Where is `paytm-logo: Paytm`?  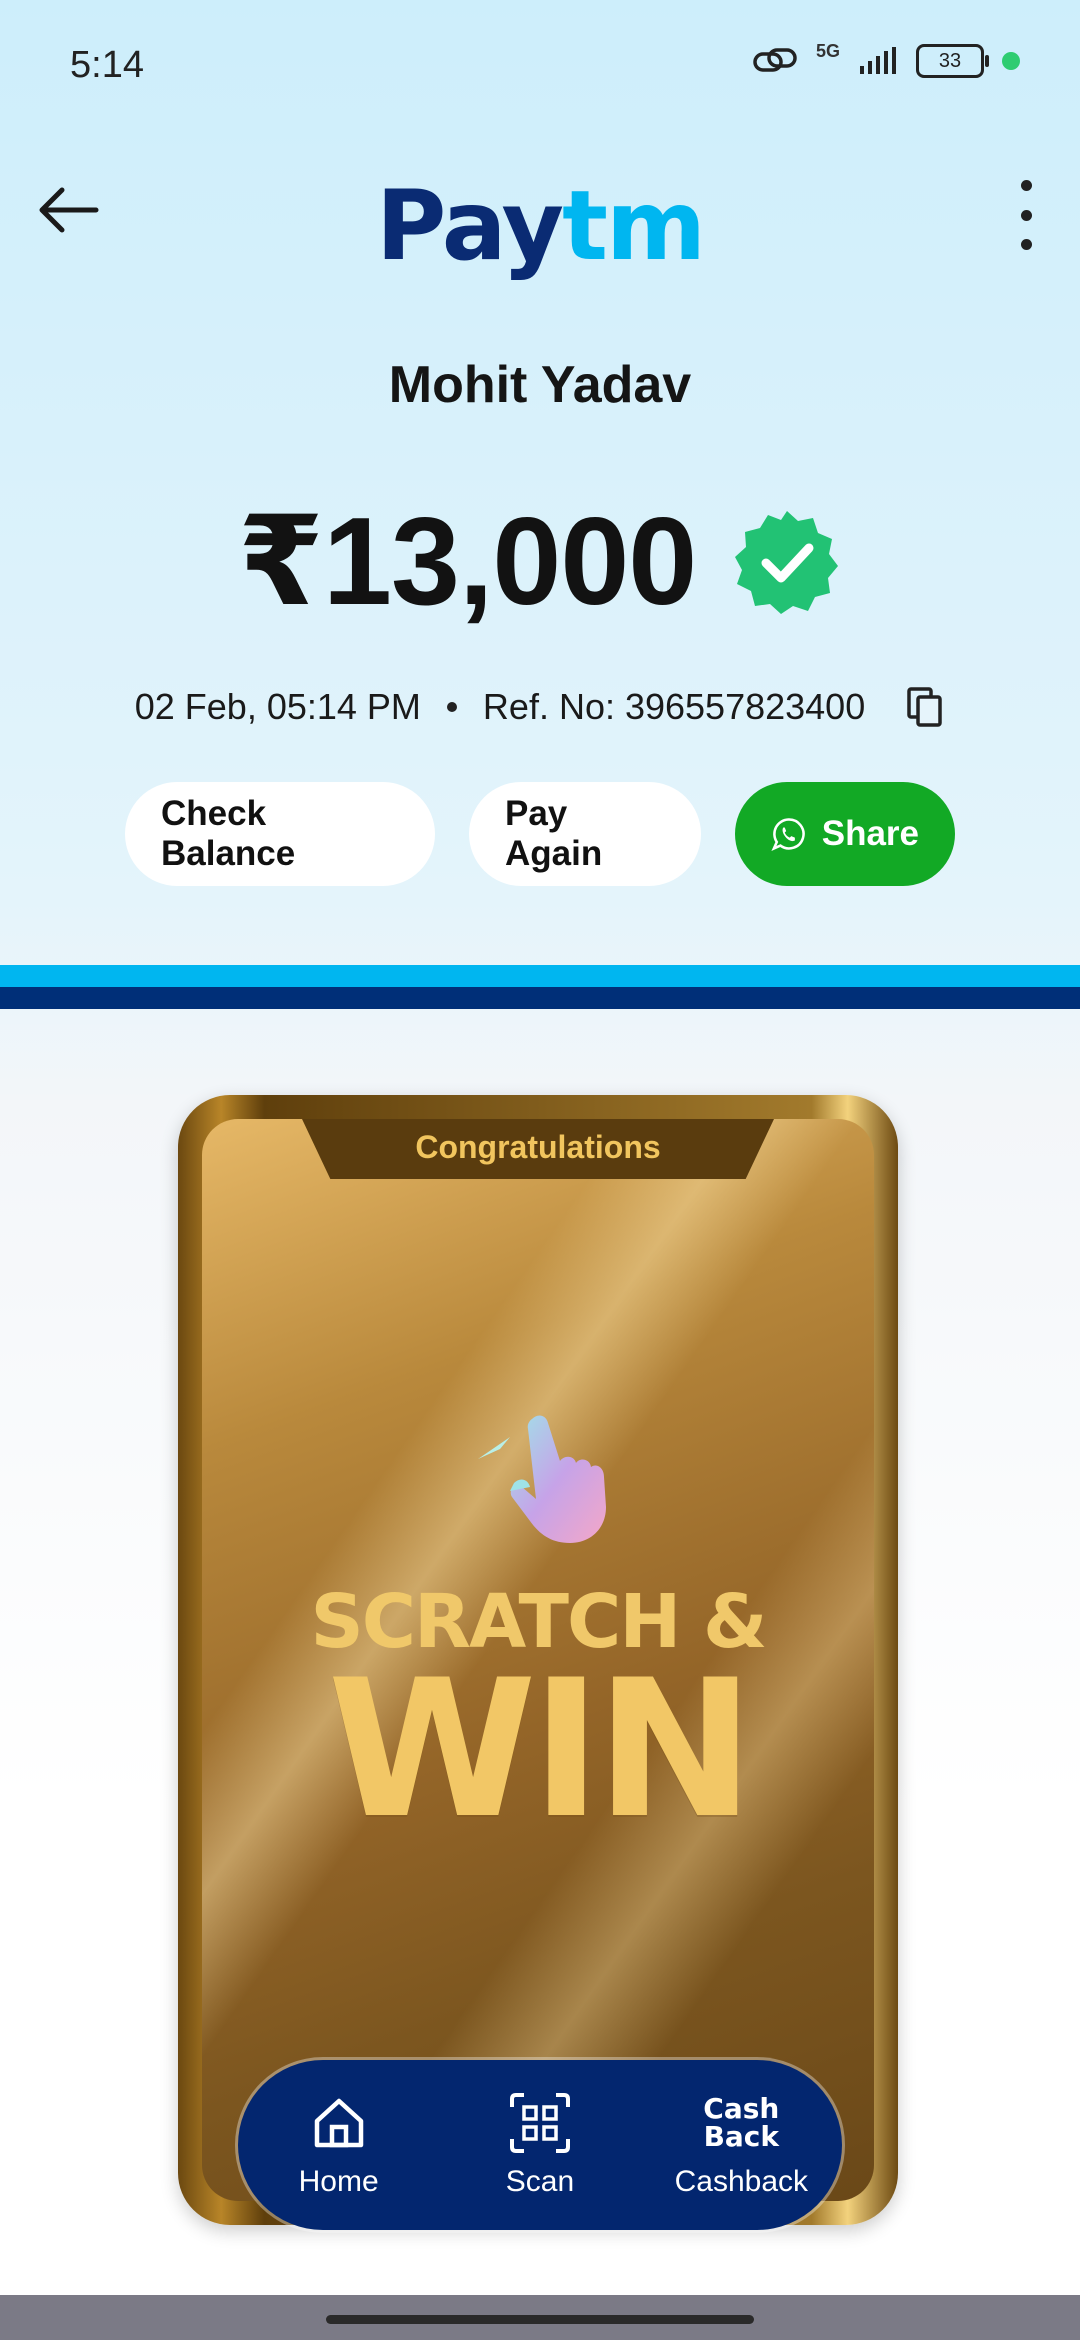
paytm-logo: Paytm is located at coordinates (540, 226).